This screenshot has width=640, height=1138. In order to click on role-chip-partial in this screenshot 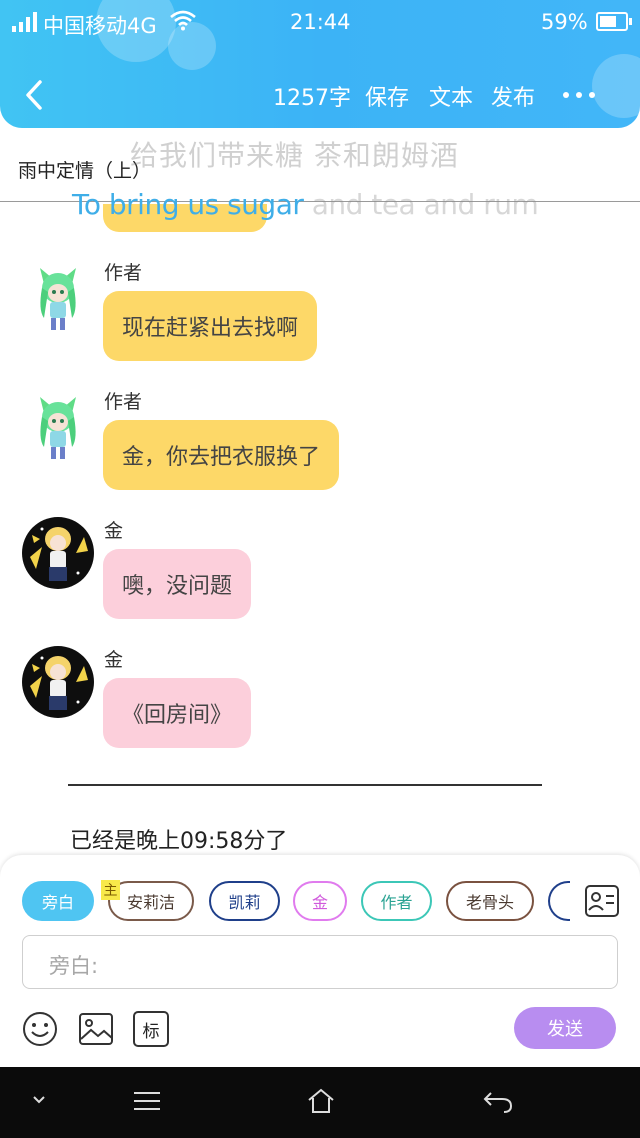, I will do `click(559, 901)`.